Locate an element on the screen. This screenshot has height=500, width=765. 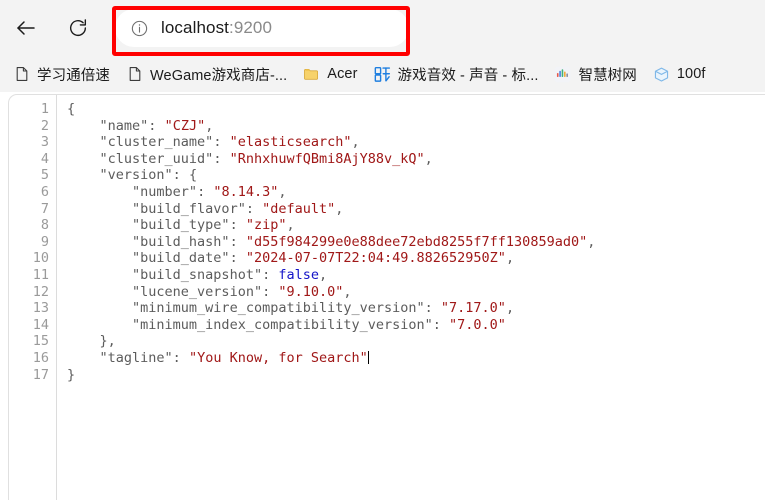
code-line: "number": "8.14.3", is located at coordinates (209, 191).